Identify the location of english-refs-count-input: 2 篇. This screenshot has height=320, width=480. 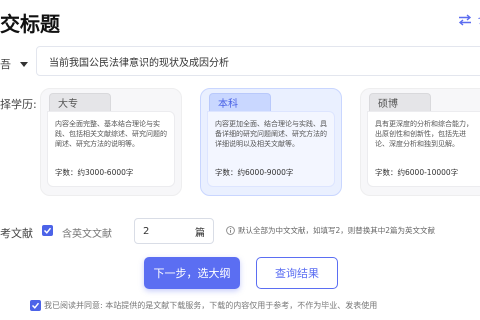
(174, 231).